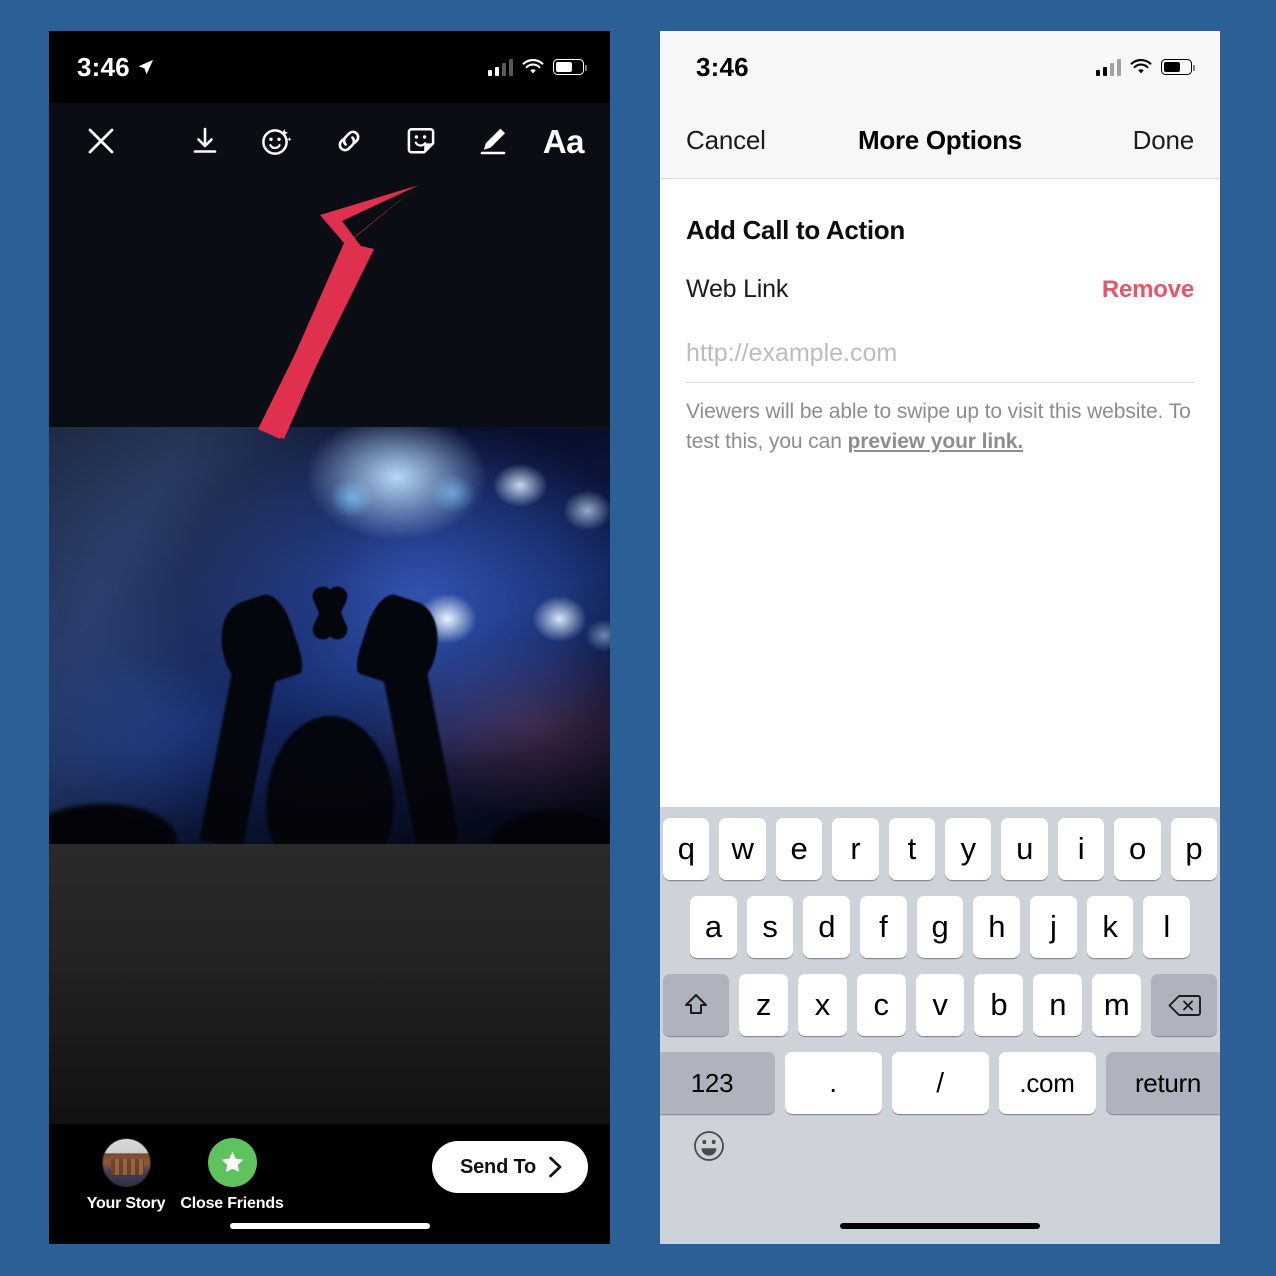 This screenshot has width=1276, height=1276. What do you see at coordinates (1167, 927) in the screenshot?
I see `key-l: l` at bounding box center [1167, 927].